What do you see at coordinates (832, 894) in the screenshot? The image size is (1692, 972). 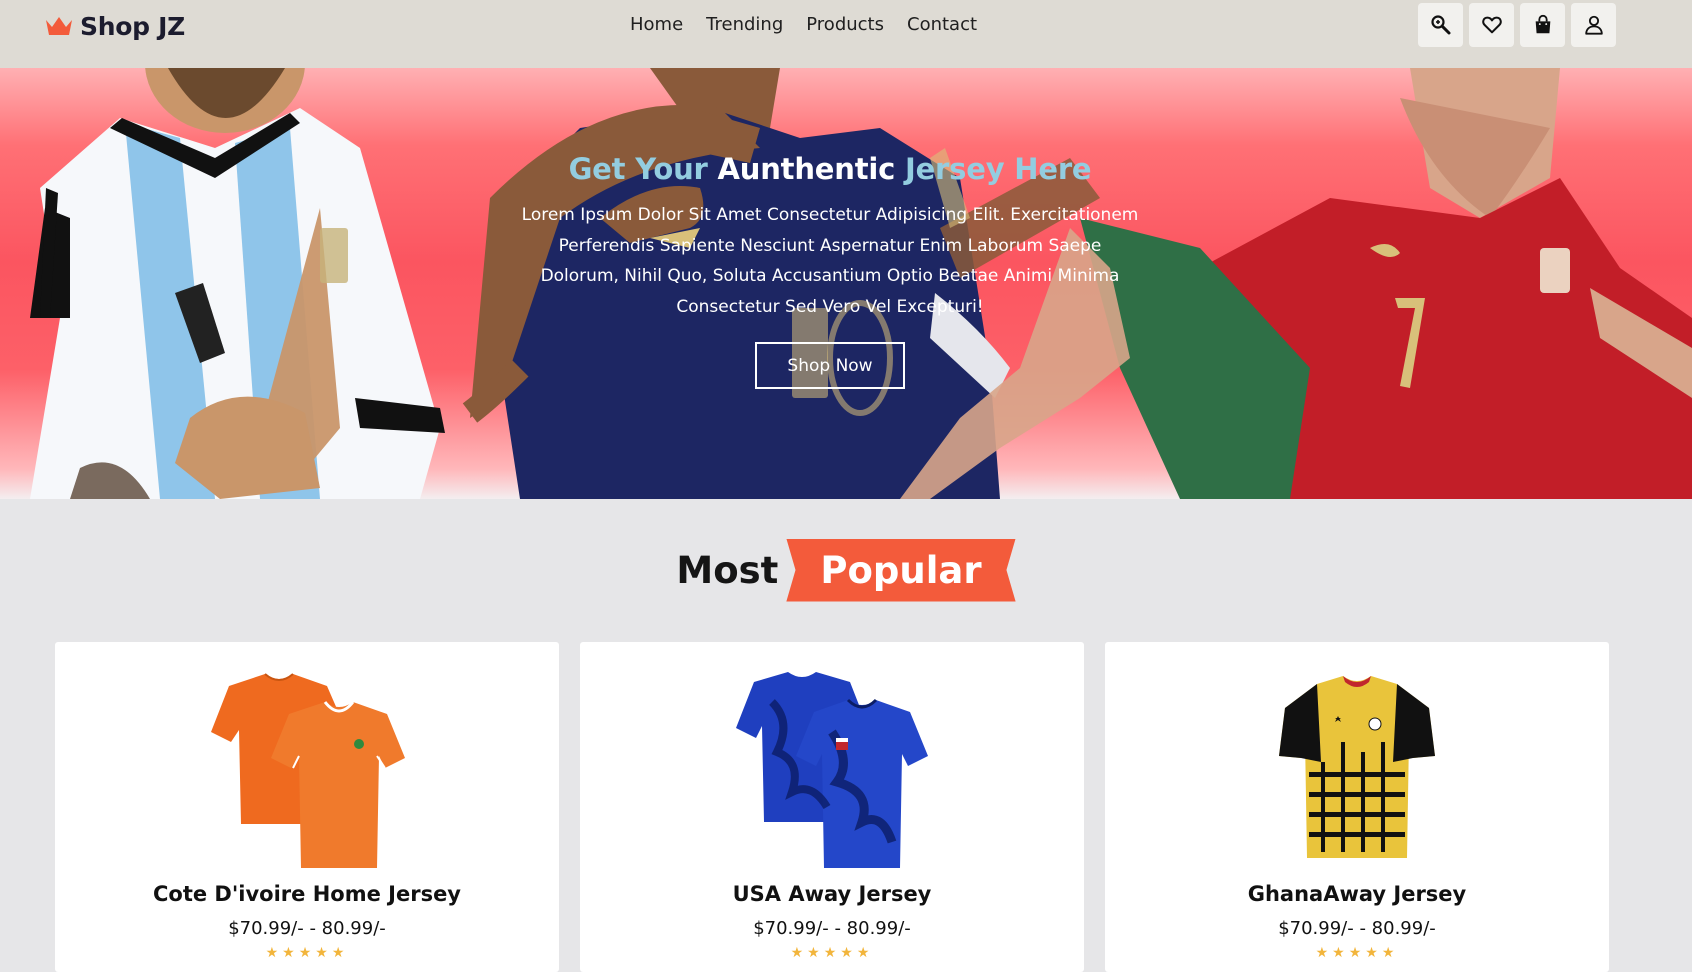 I see `product-name: USA Away Jersey` at bounding box center [832, 894].